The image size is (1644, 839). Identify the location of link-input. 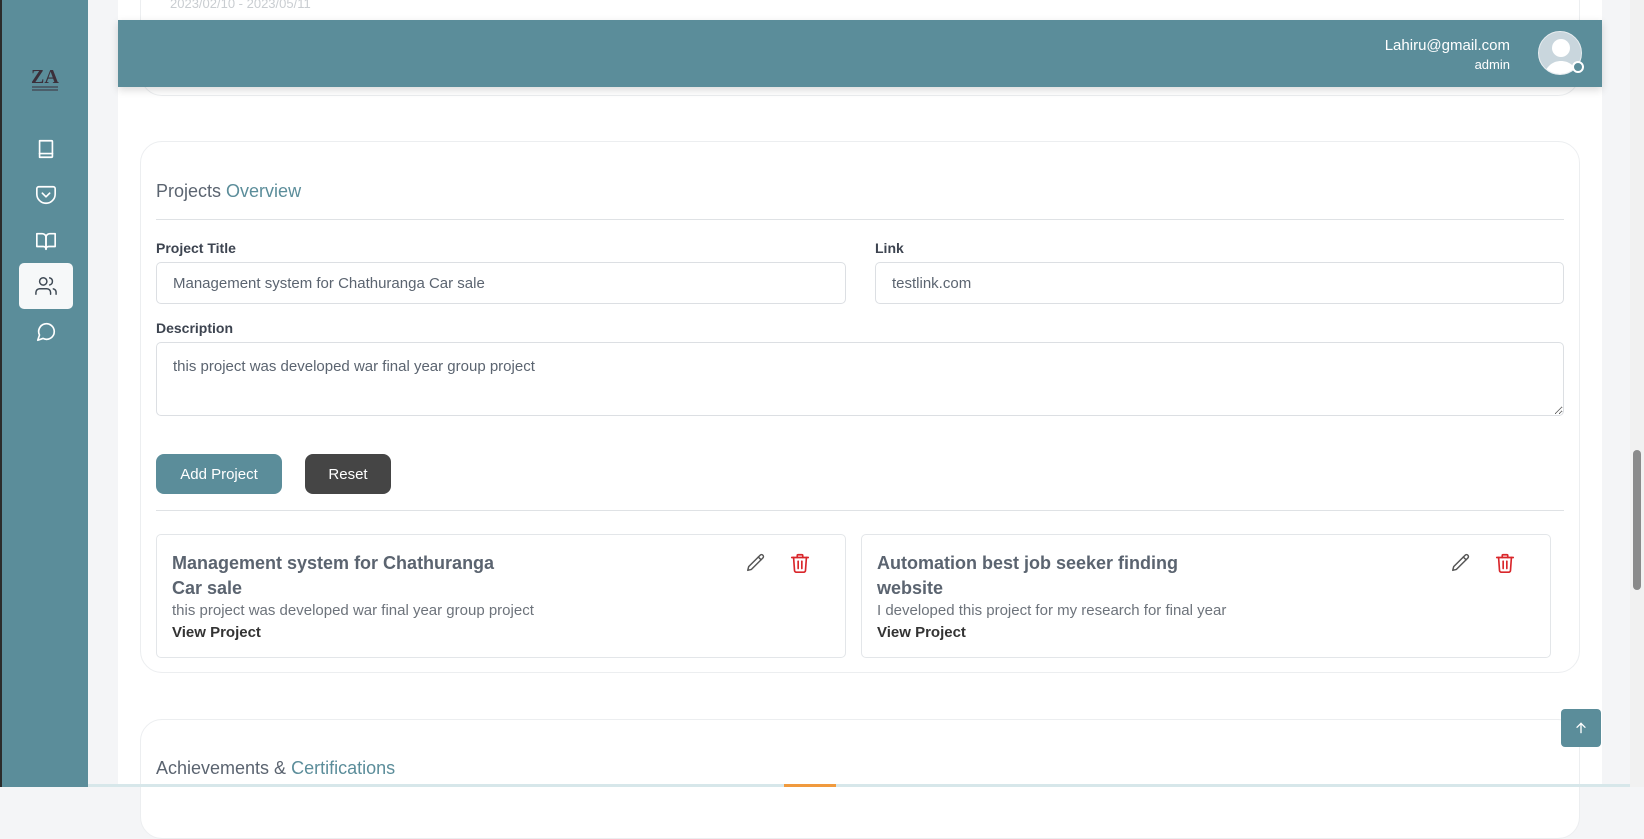
(1219, 283).